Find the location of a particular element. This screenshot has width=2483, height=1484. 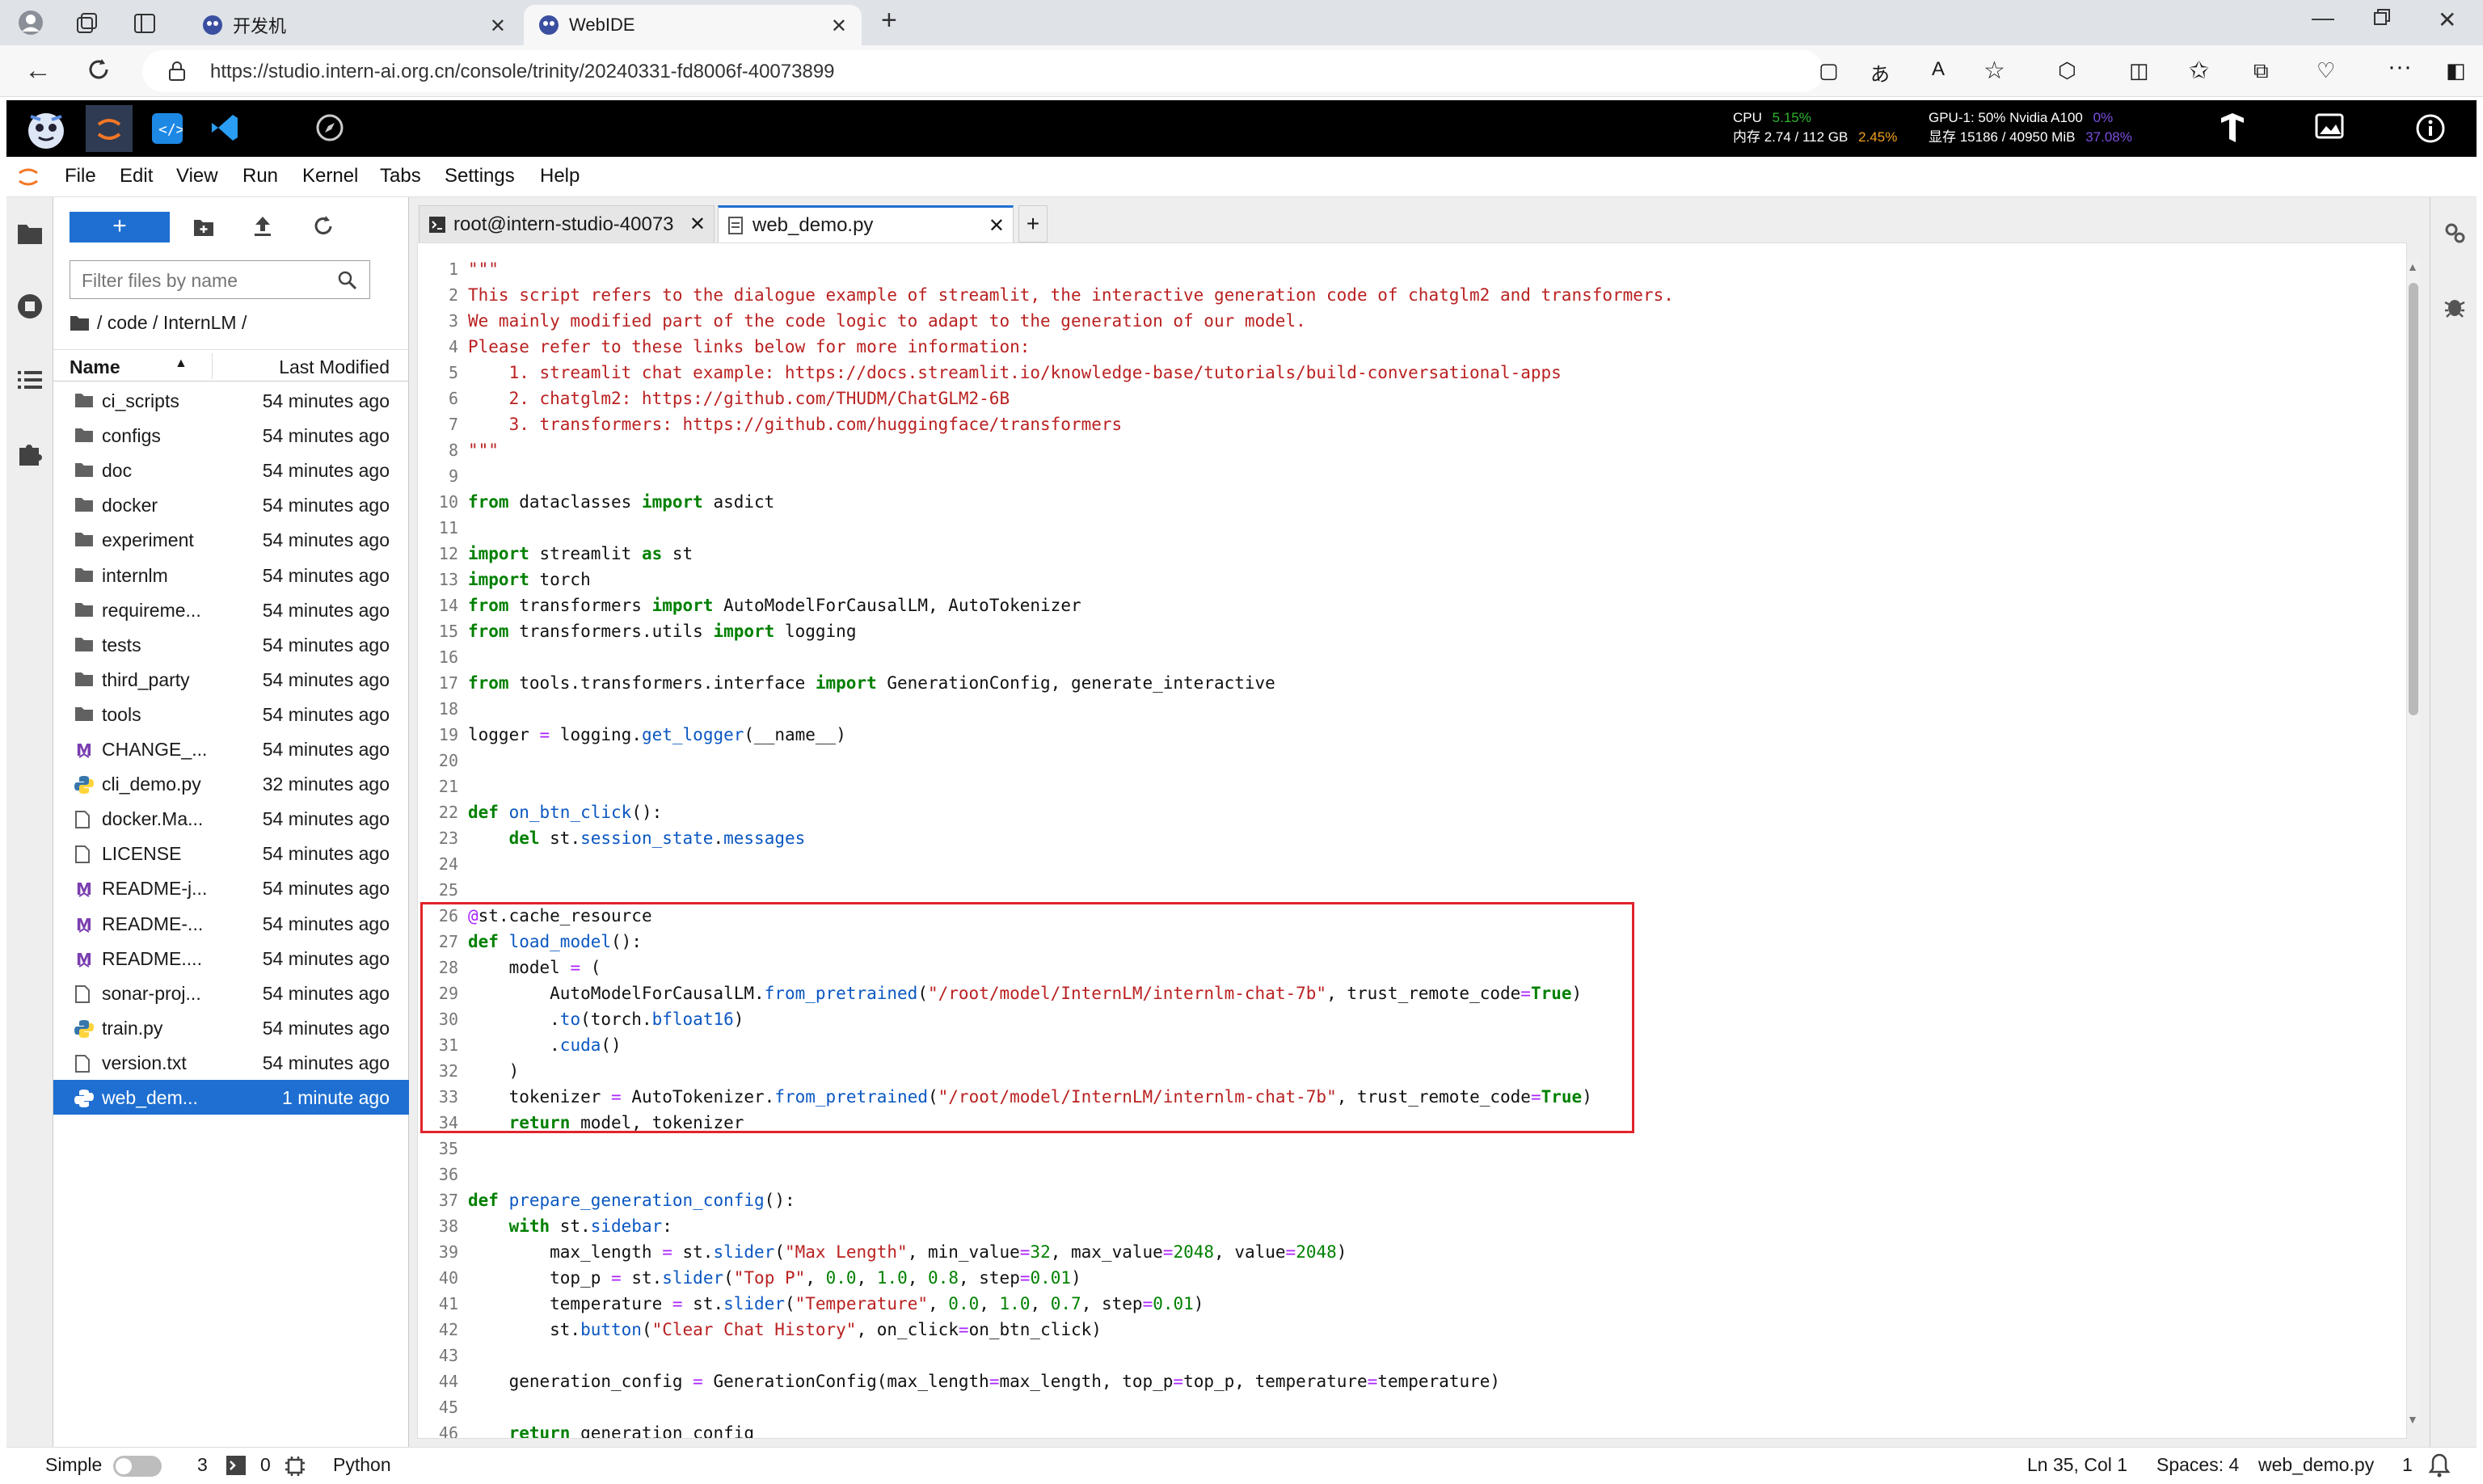

file-list-row: requireme... 54 minutes ago is located at coordinates (231, 609).